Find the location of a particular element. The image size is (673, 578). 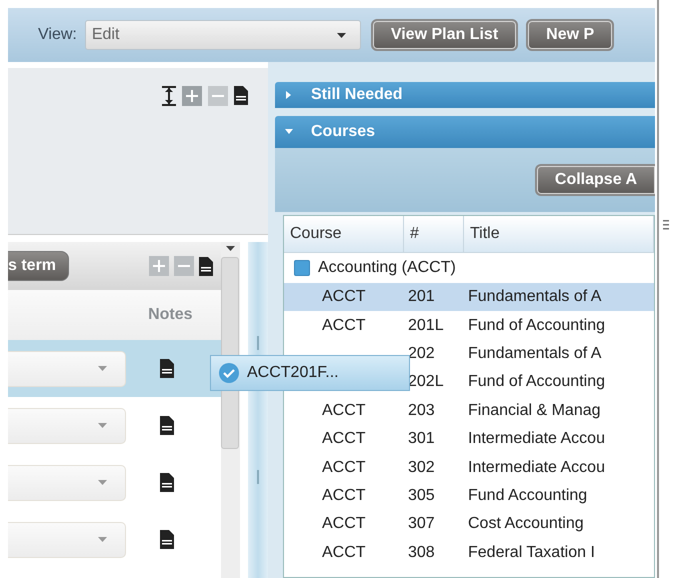

course-number: 202 is located at coordinates (421, 353).